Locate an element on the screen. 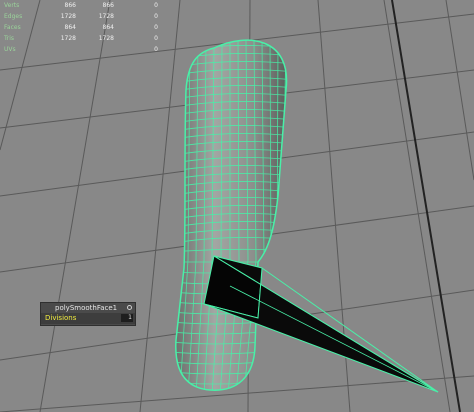 This screenshot has height=412, width=474. hud-label: Tris is located at coordinates (9, 38).